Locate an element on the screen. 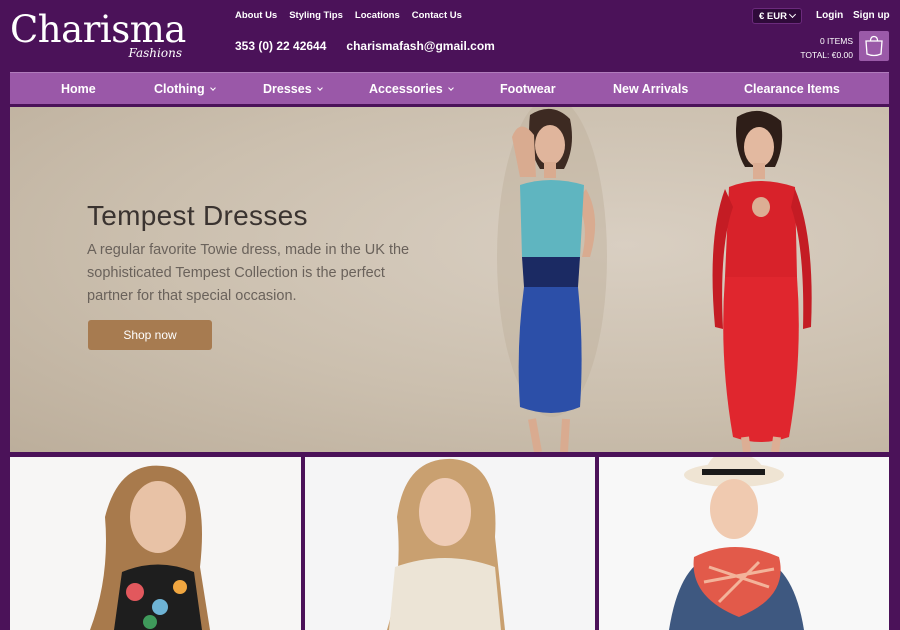  nav-label: Clothing is located at coordinates (179, 89).